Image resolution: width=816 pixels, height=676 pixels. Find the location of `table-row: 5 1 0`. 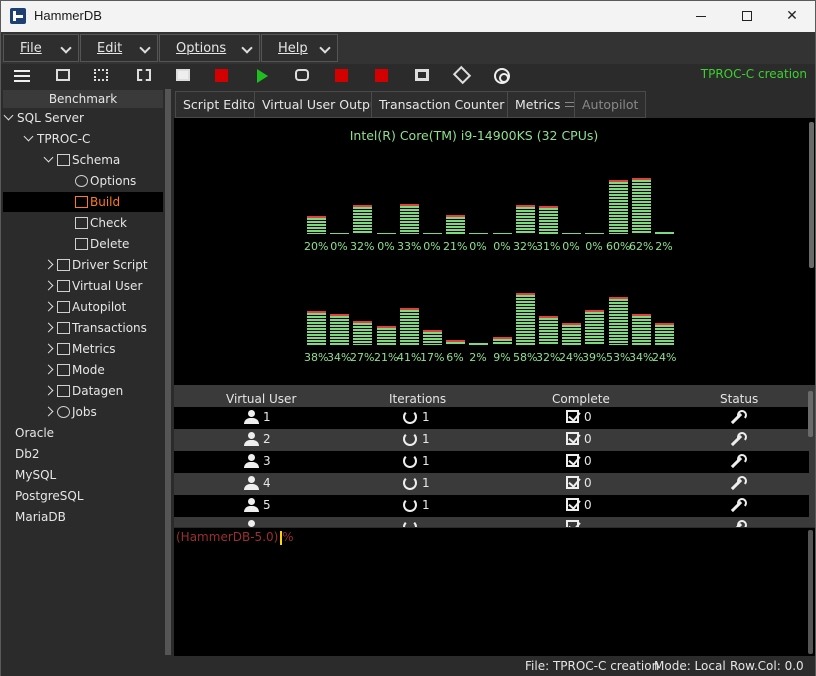

table-row: 5 1 0 is located at coordinates (491, 506).